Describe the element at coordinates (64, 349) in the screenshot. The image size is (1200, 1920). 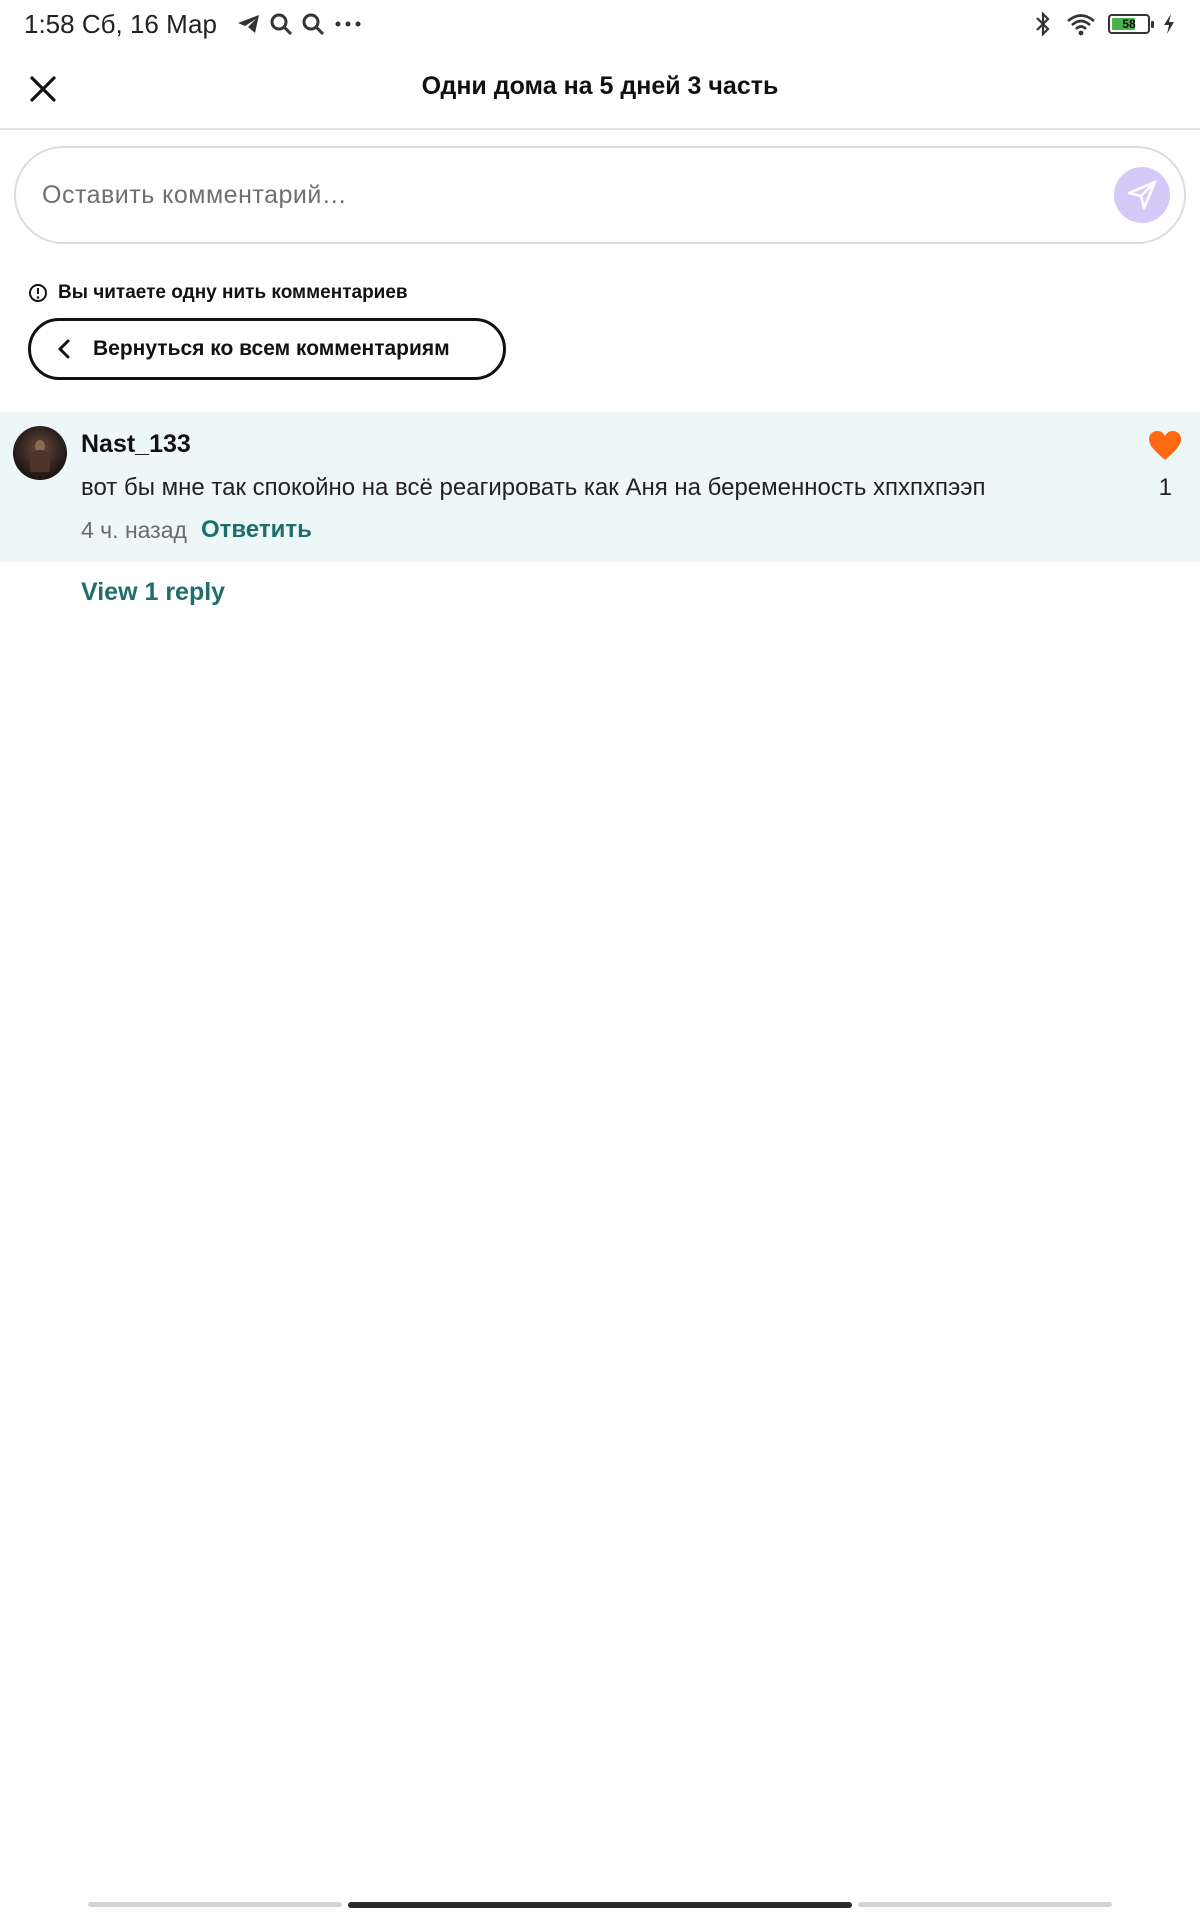
I see `chevron-left-icon` at that location.